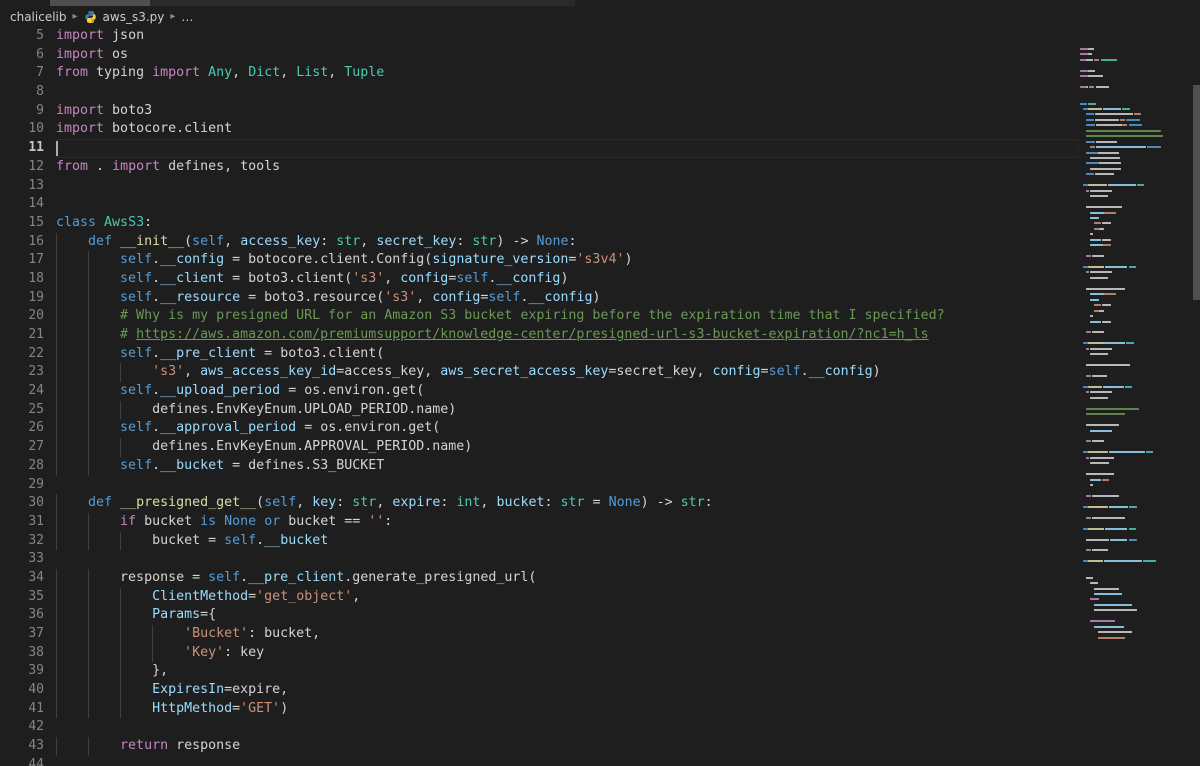 The image size is (1200, 766). What do you see at coordinates (600, 186) in the screenshot?
I see `code-line: 13` at bounding box center [600, 186].